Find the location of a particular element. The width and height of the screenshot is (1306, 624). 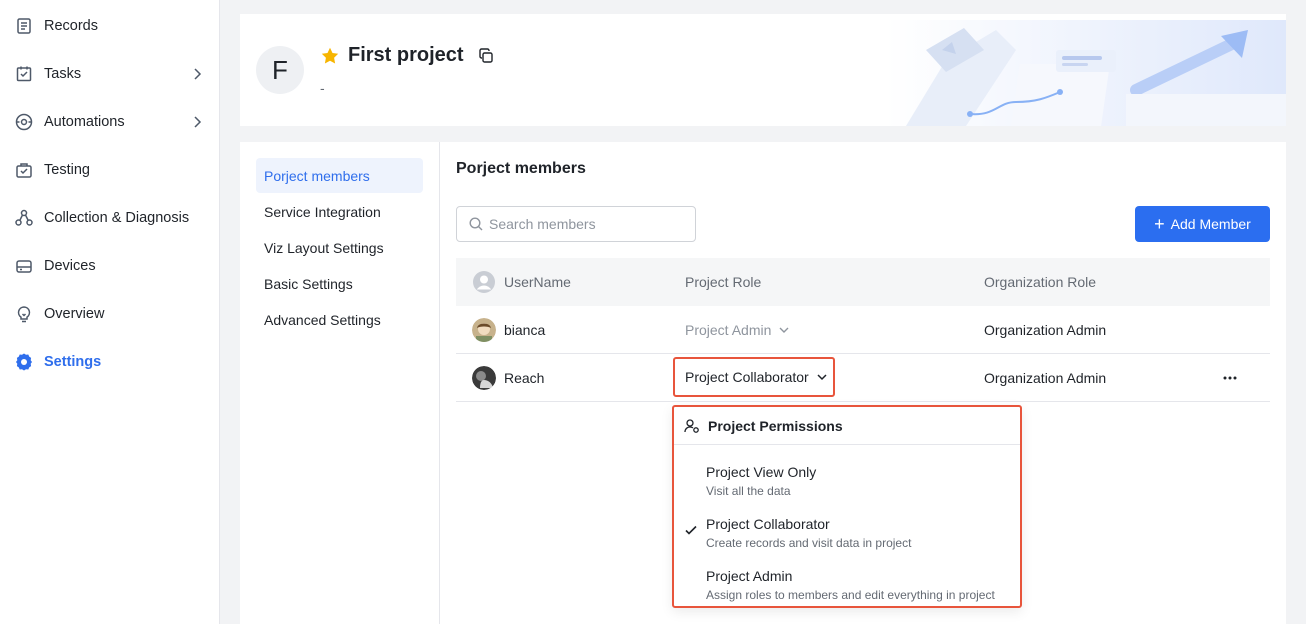

user-icon is located at coordinates (484, 282).